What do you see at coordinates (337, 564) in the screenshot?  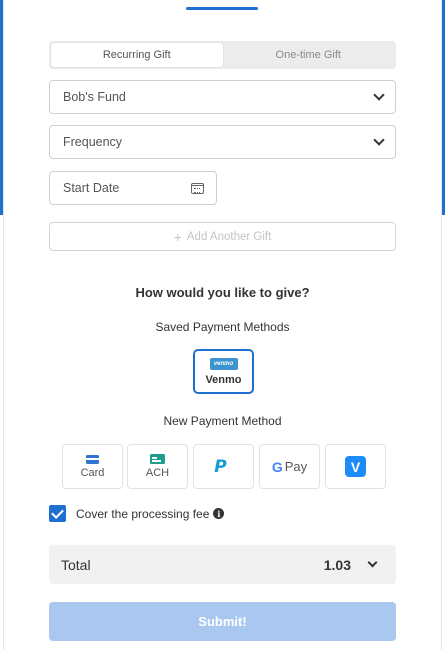 I see `total-amount: 1.03` at bounding box center [337, 564].